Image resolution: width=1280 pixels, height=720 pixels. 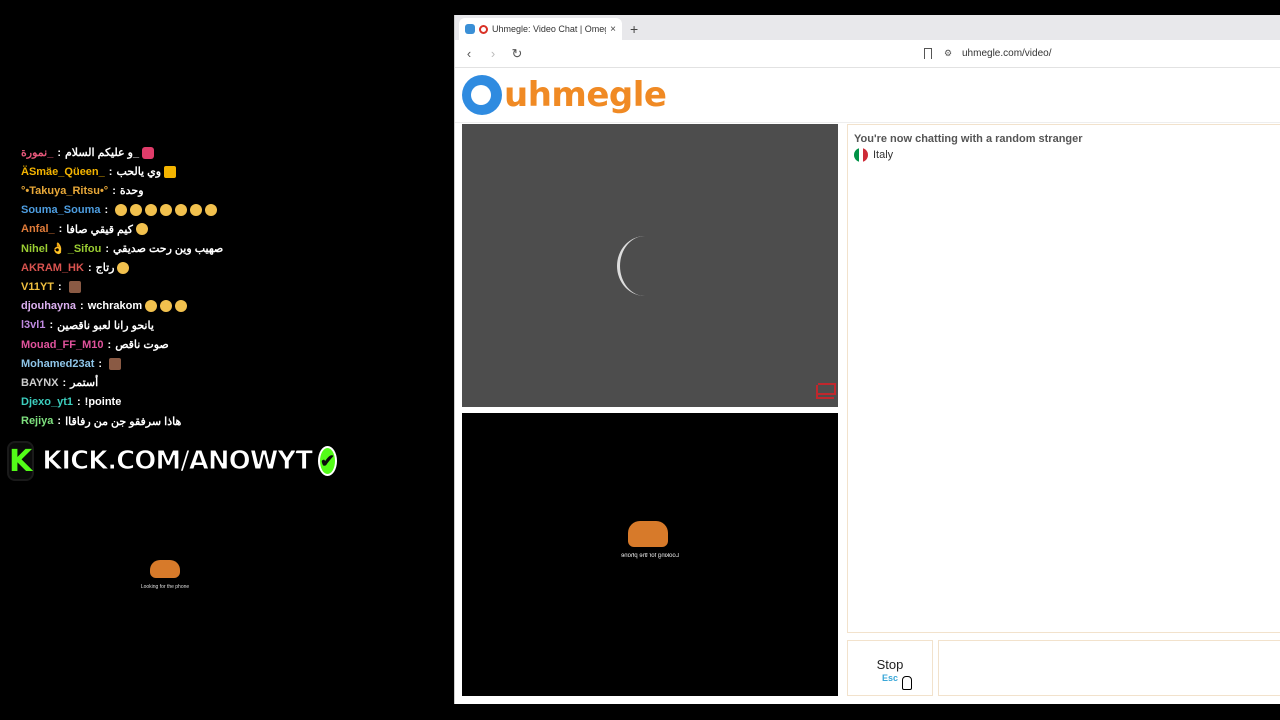 What do you see at coordinates (37, 153) in the screenshot?
I see `chat-username: نمورة_` at bounding box center [37, 153].